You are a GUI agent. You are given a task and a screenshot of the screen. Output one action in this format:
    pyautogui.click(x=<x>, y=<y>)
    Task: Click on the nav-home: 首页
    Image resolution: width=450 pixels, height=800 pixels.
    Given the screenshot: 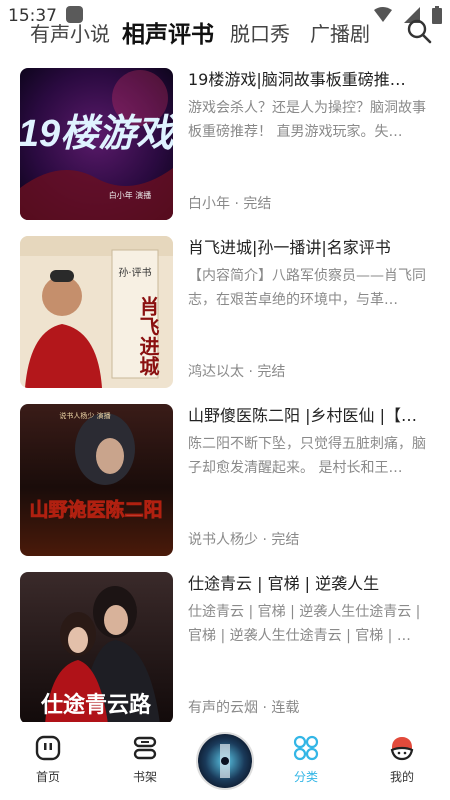 What is the action you would take?
    pyautogui.click(x=48, y=759)
    